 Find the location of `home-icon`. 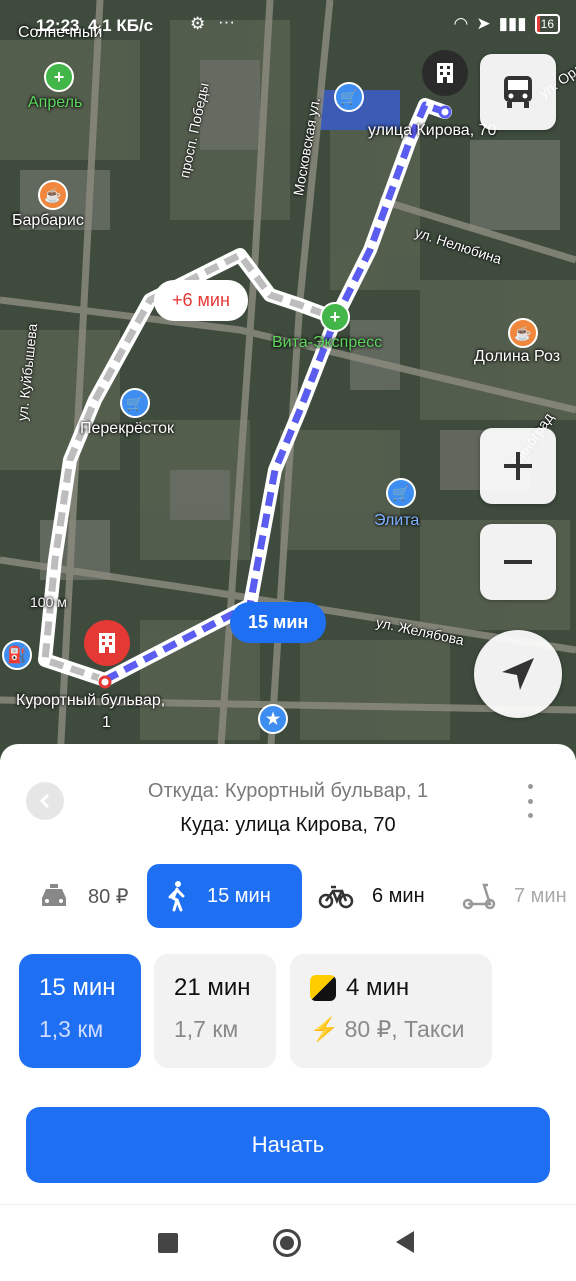

home-icon is located at coordinates (287, 1243).